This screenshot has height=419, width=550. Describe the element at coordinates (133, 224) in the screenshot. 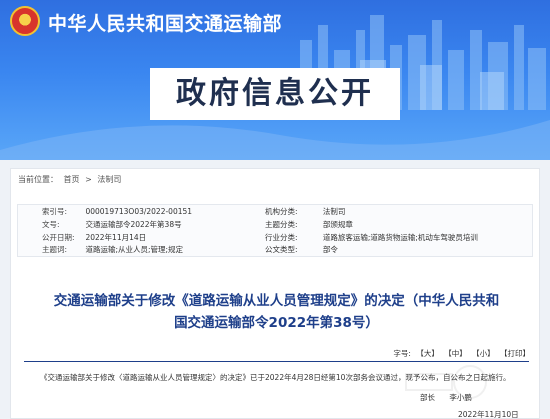

I see `meta-value: 交通运输部令2022年第38号` at that location.